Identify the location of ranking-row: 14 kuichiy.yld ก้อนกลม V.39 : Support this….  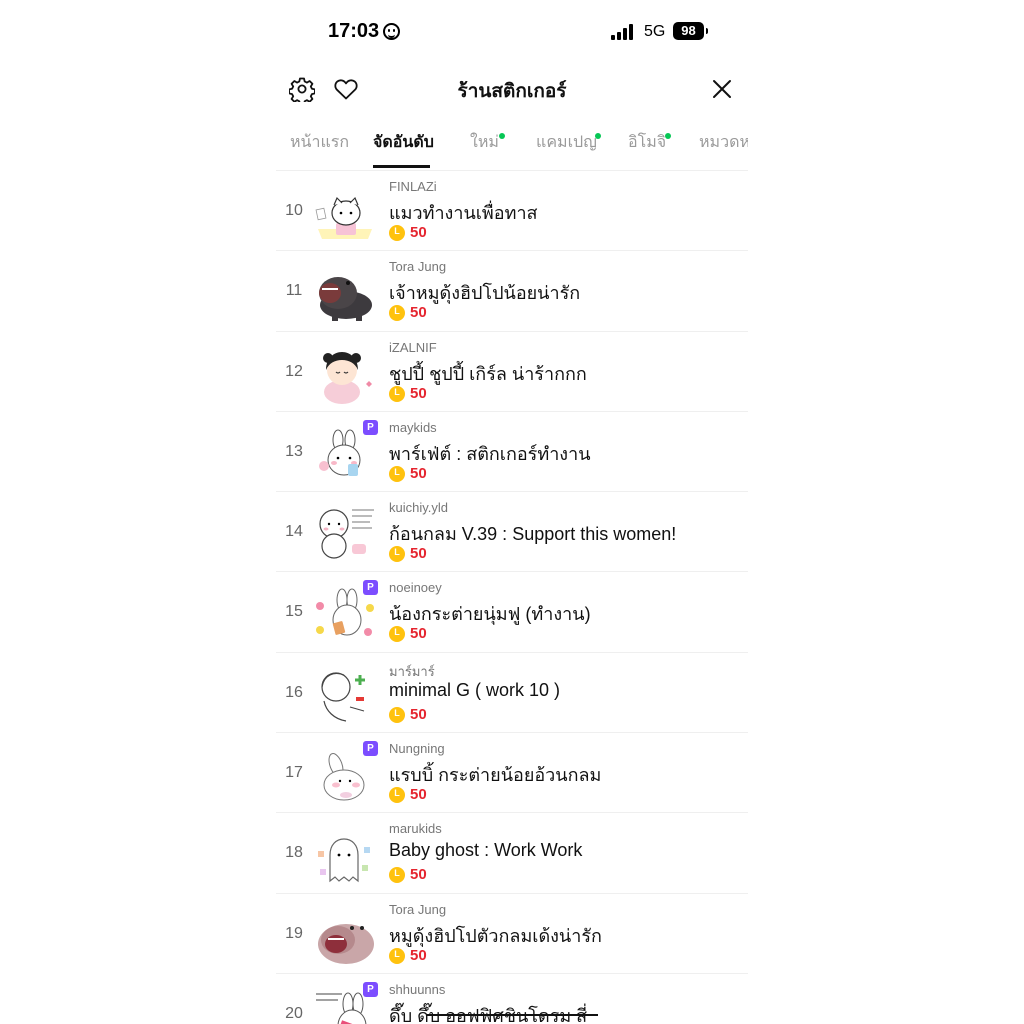
(512, 532).